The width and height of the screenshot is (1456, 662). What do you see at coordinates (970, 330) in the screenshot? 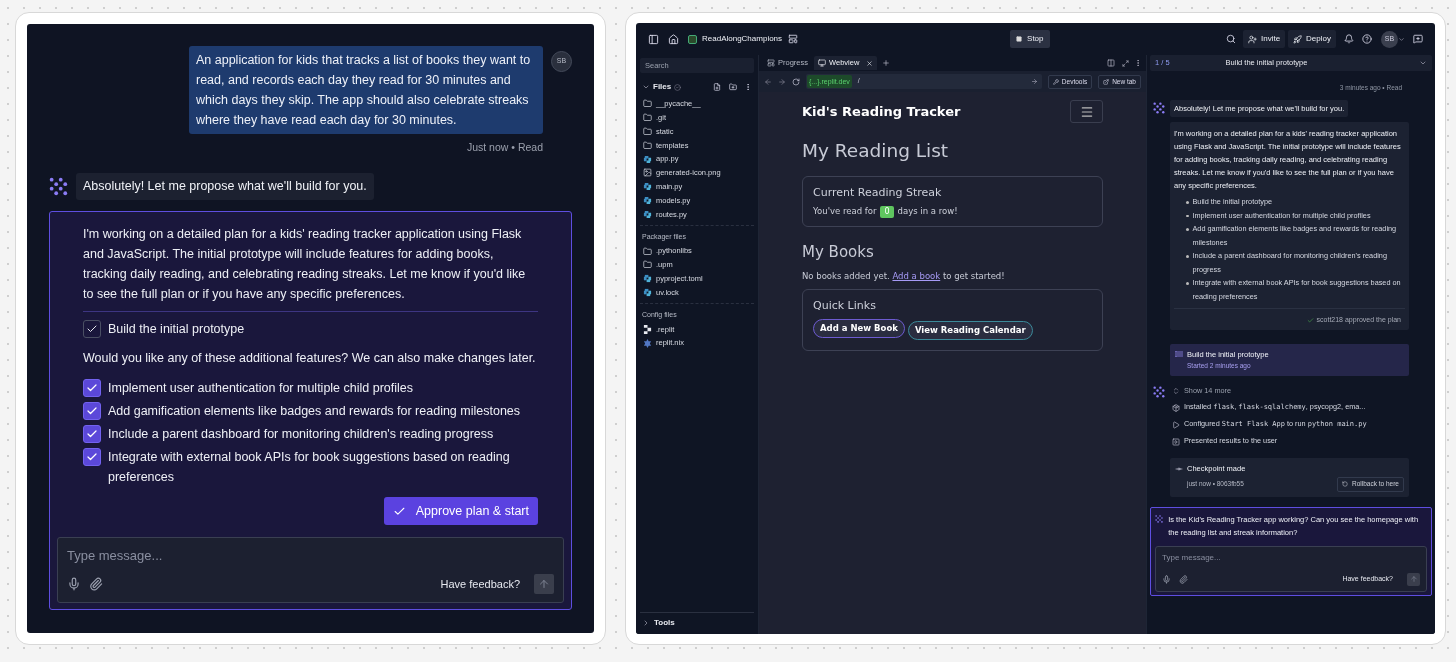
I see `quick-link-button: View Reading Calendar` at bounding box center [970, 330].